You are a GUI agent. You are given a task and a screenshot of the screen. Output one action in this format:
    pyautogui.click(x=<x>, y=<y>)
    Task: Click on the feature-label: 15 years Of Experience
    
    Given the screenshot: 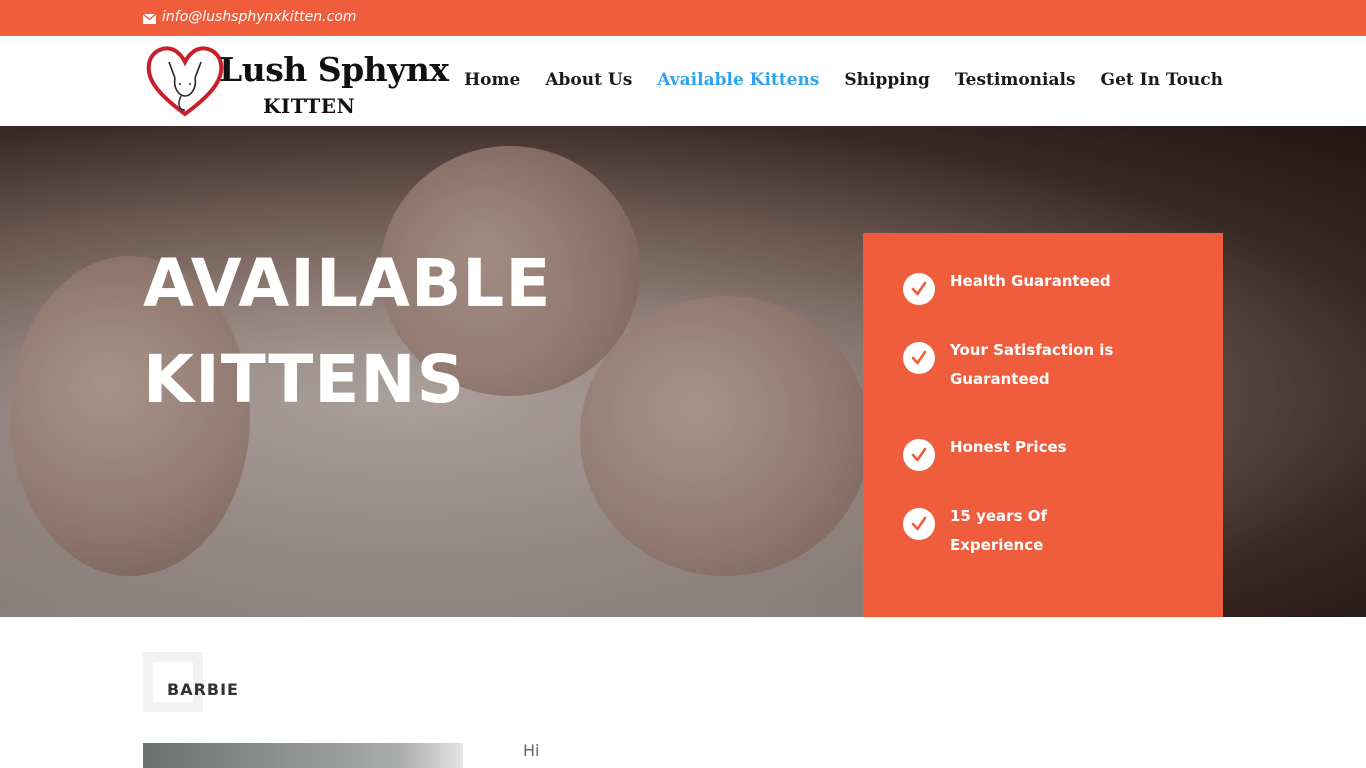 What is the action you would take?
    pyautogui.click(x=998, y=530)
    